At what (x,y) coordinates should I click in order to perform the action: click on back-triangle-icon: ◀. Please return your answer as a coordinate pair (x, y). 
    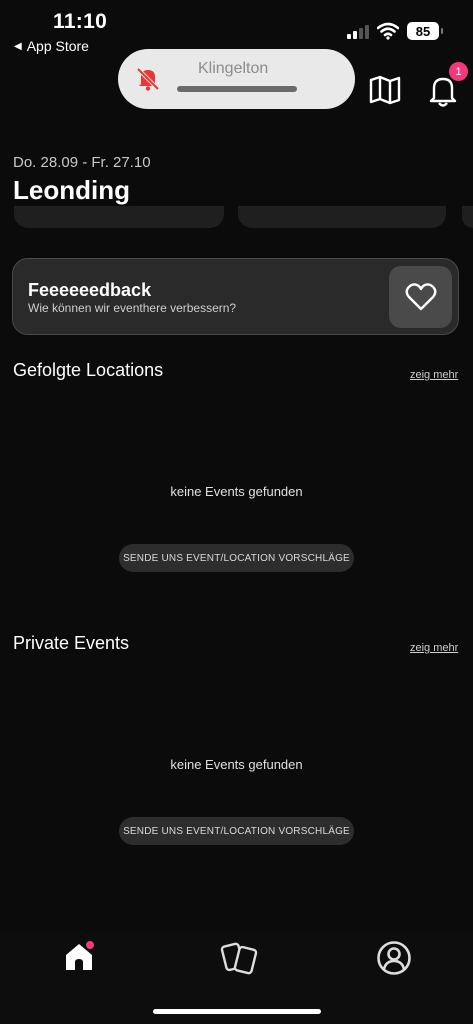
    Looking at the image, I should click on (18, 46).